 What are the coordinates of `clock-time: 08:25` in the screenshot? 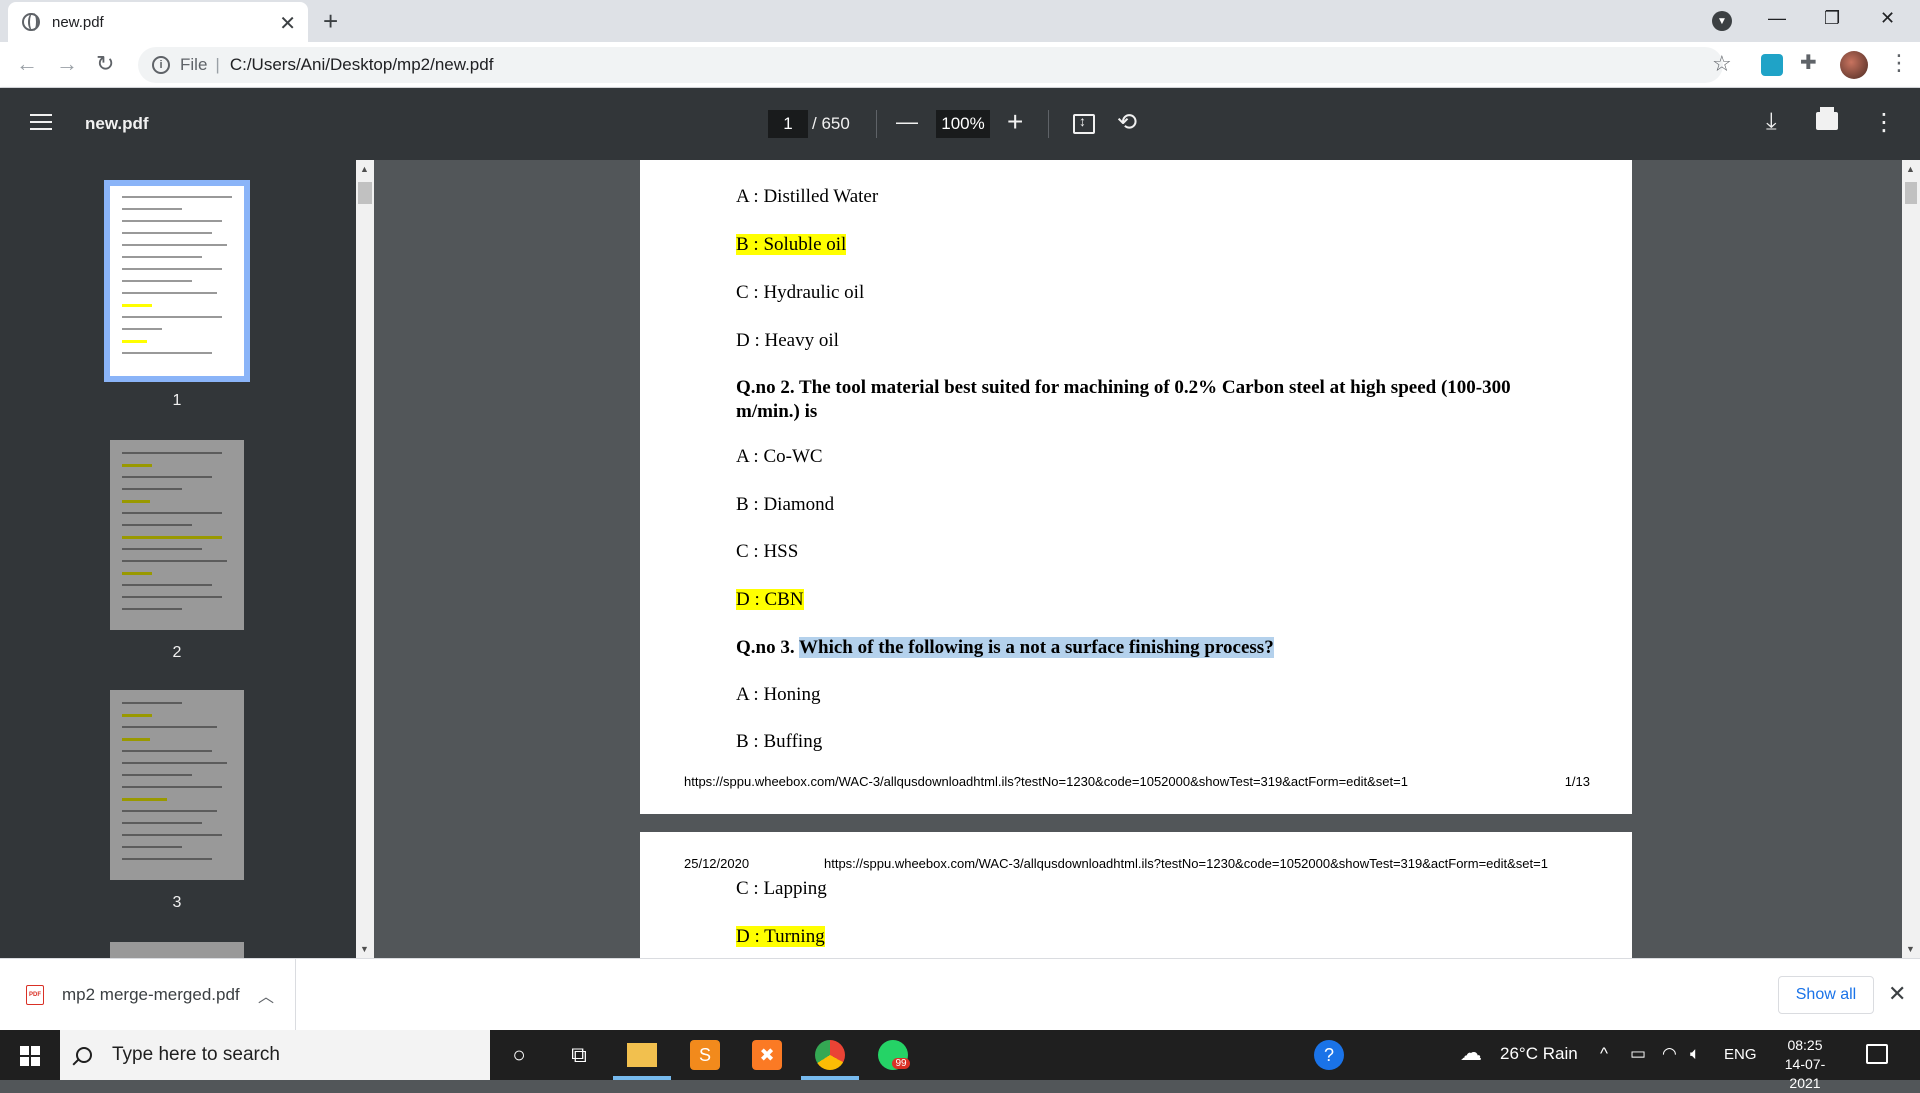 It's located at (1805, 1045).